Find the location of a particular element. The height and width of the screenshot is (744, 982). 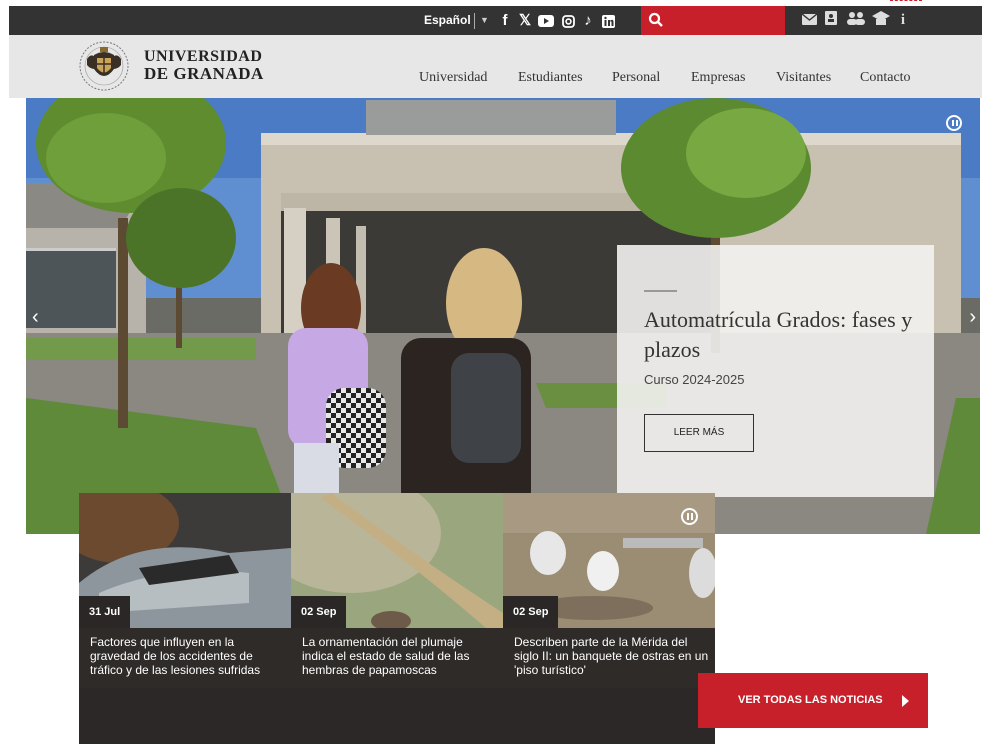

search-icon is located at coordinates (656, 20).